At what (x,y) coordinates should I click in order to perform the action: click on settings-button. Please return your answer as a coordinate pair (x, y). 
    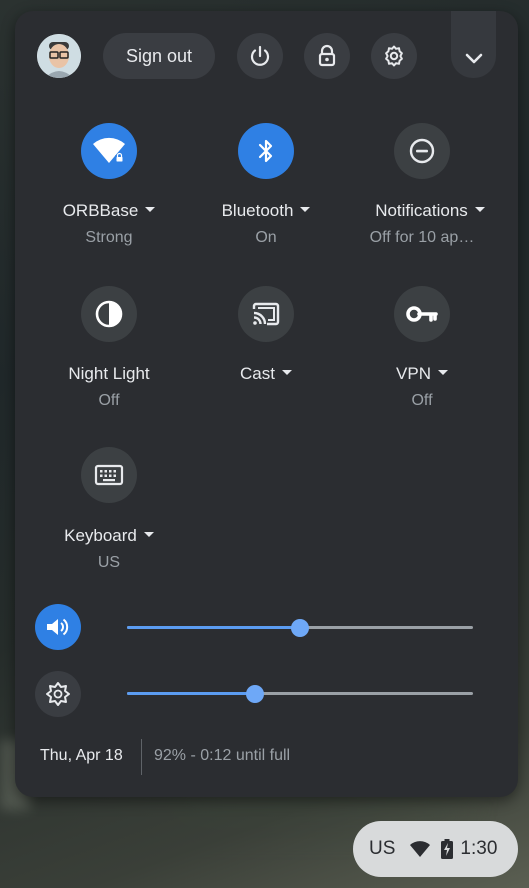
    Looking at the image, I should click on (394, 56).